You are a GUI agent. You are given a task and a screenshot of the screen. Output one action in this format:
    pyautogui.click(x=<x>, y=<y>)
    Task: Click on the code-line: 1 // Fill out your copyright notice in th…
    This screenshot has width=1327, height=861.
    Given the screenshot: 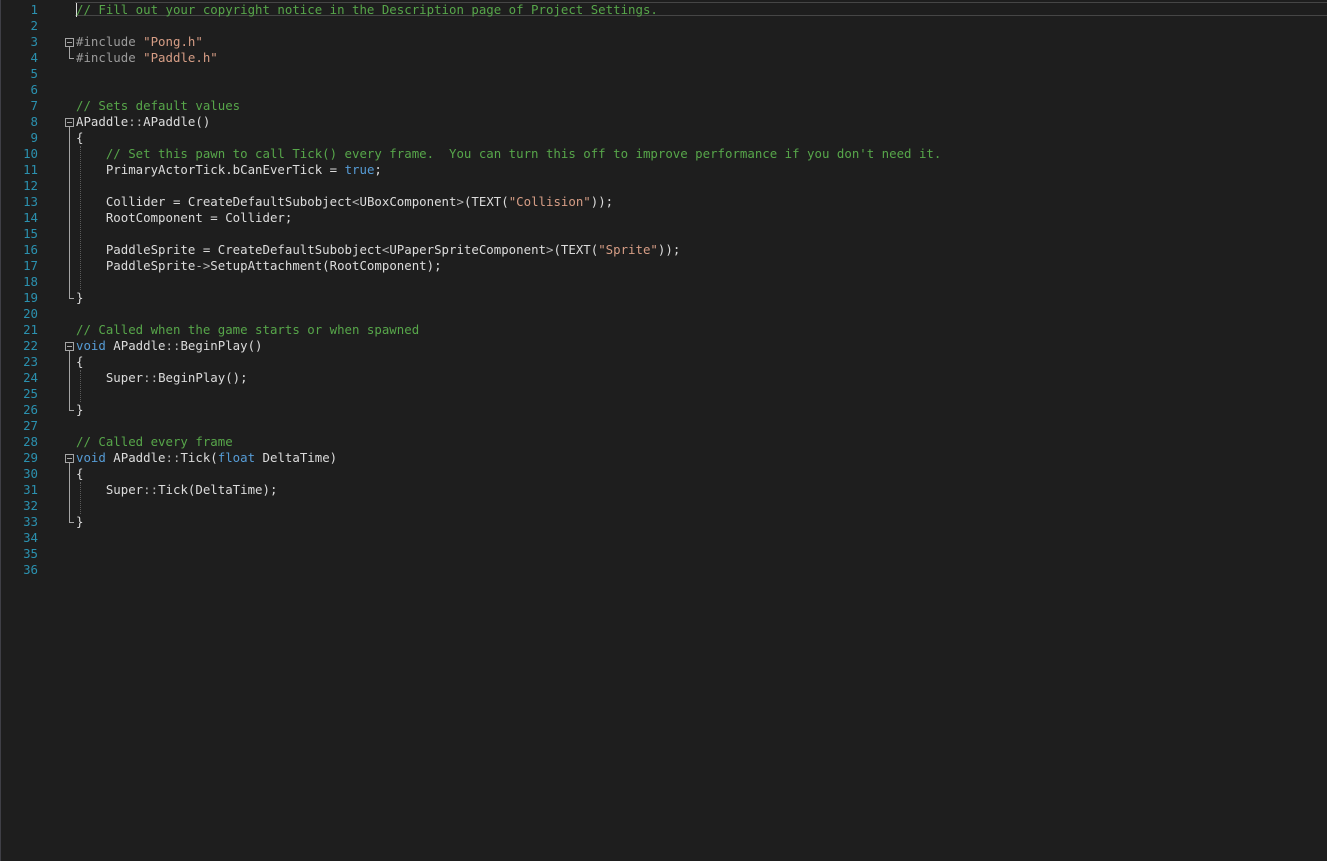 What is the action you would take?
    pyautogui.click(x=664, y=10)
    